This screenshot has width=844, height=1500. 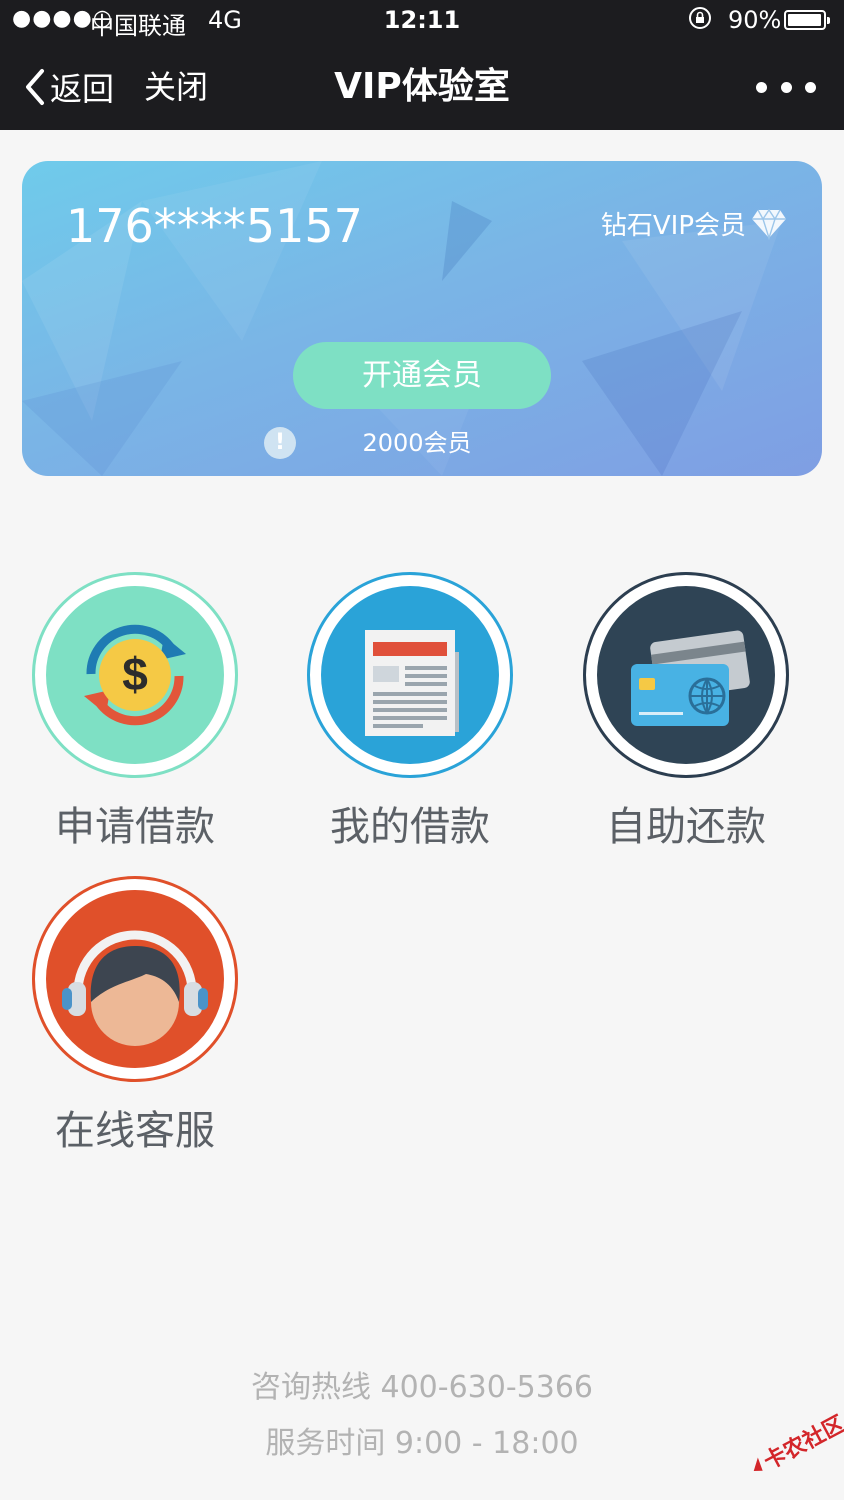 I want to click on money-exchange-icon: $, so click(x=135, y=675).